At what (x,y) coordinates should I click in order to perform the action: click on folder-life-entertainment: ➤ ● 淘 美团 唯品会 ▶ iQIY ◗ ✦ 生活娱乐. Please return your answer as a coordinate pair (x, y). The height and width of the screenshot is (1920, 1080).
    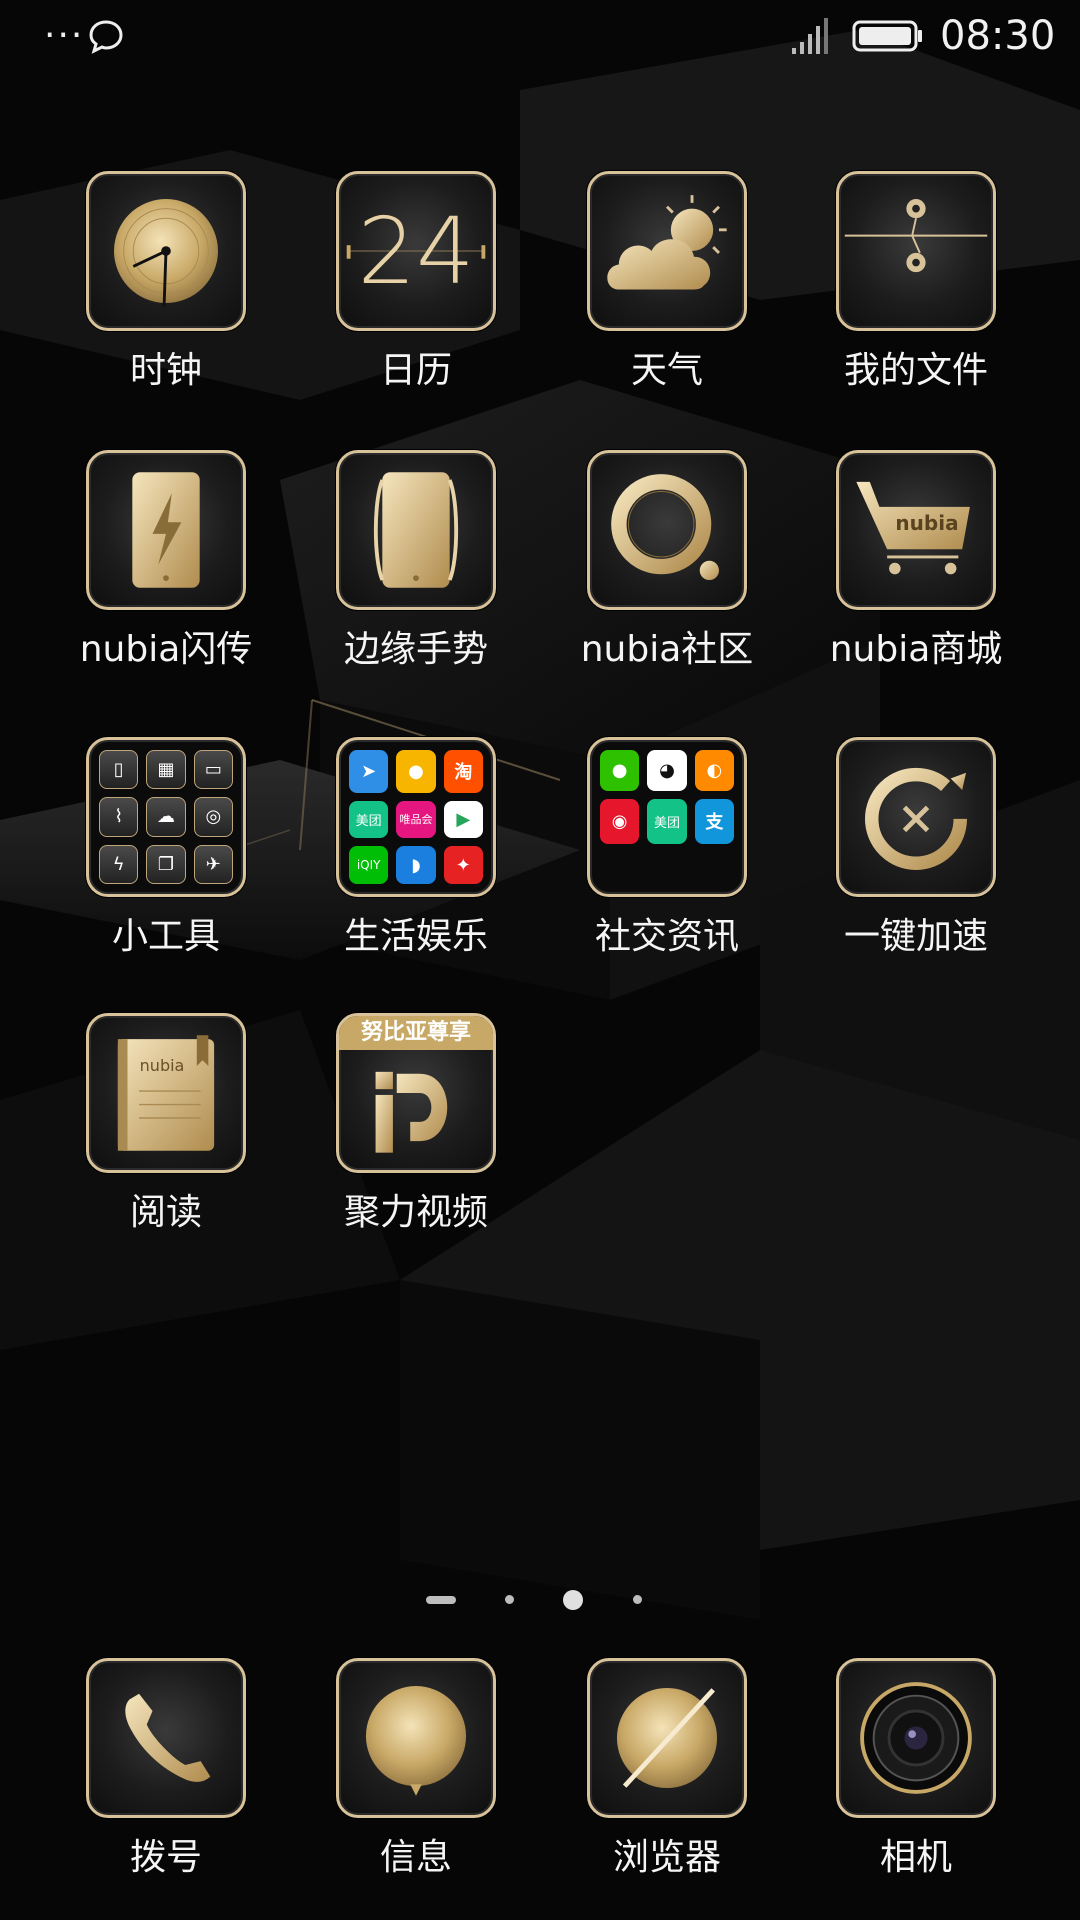
    Looking at the image, I should click on (400, 852).